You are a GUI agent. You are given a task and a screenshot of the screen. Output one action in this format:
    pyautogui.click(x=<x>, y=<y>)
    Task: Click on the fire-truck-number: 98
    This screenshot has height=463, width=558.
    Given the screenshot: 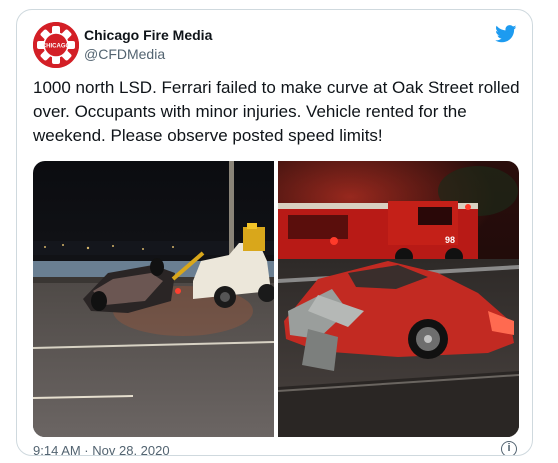 What is the action you would take?
    pyautogui.click(x=450, y=240)
    